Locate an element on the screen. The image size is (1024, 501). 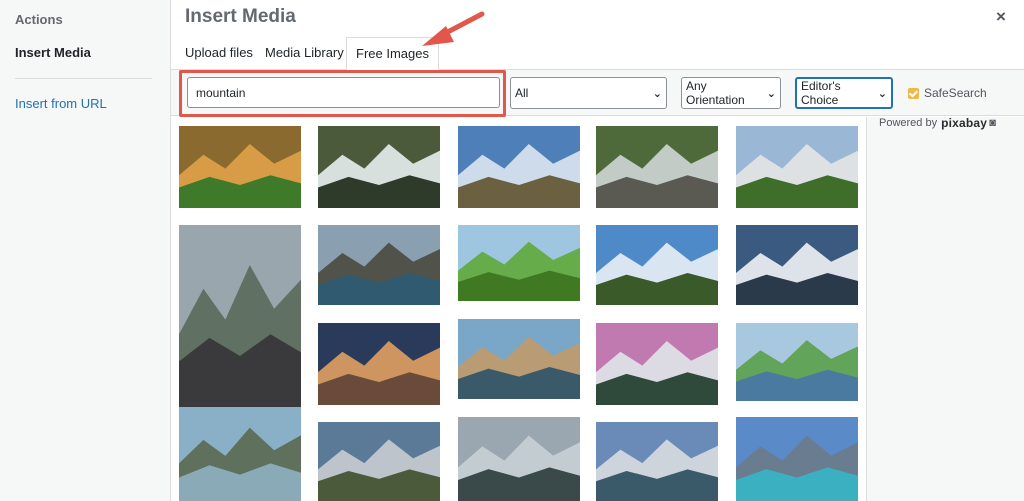
pixabay-logo: pixabay is located at coordinates (964, 123).